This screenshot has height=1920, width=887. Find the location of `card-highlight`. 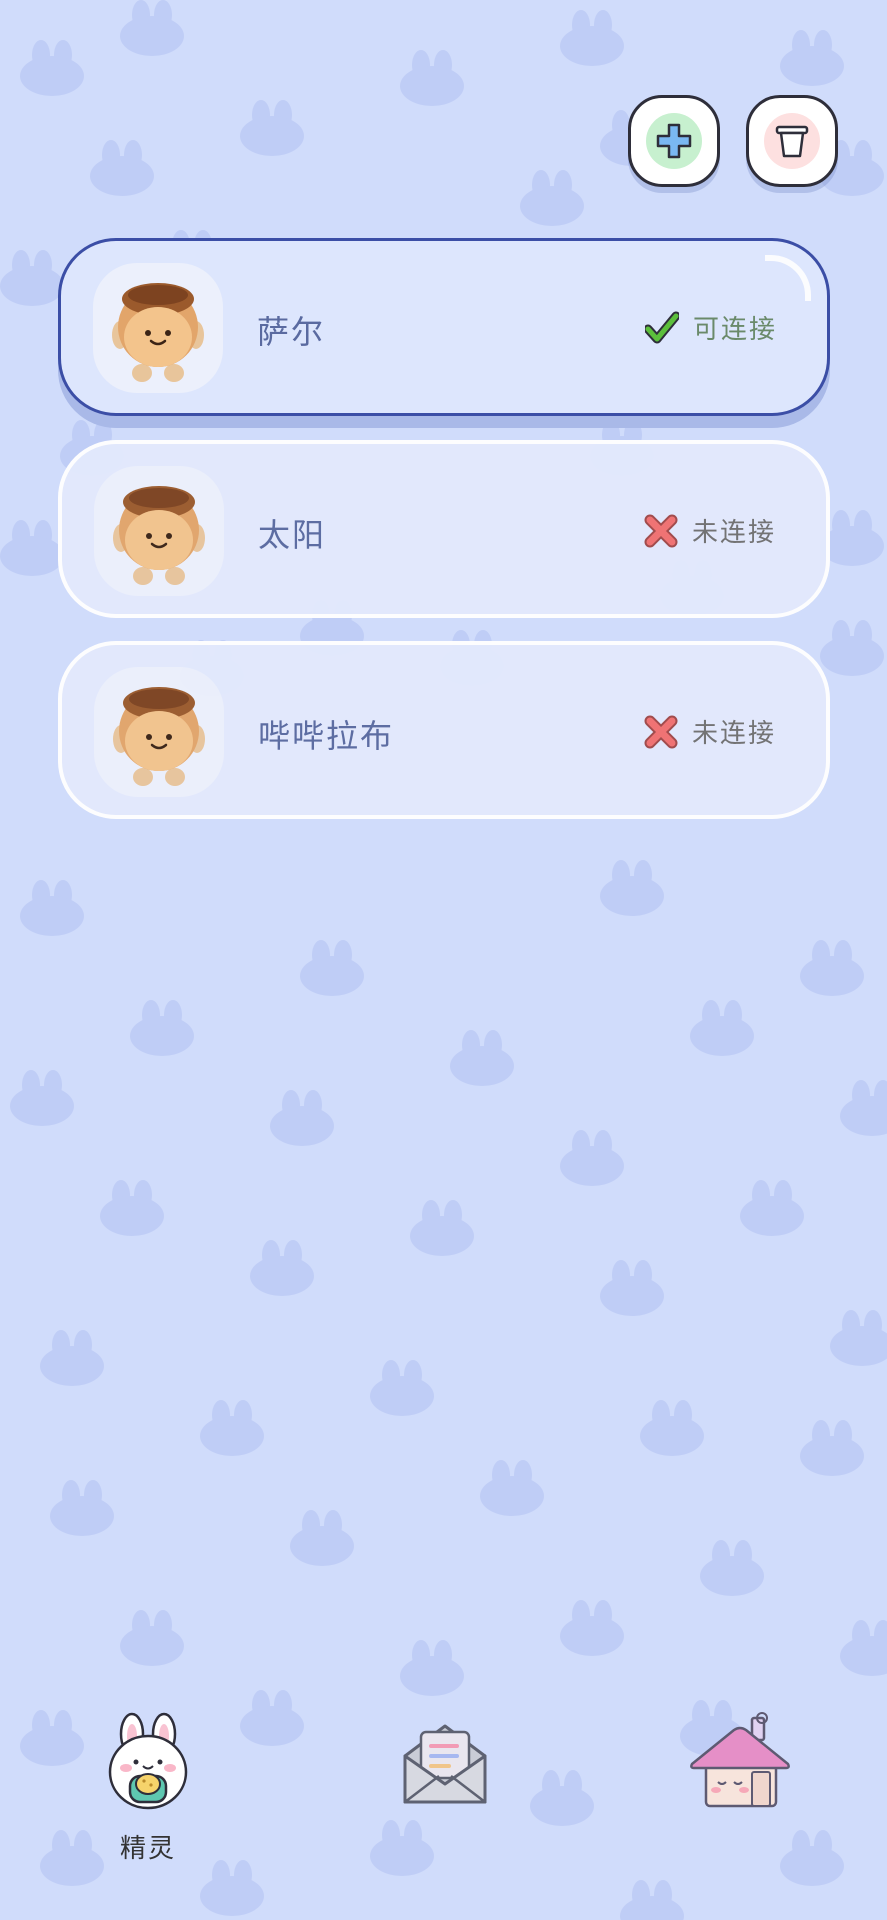

card-highlight is located at coordinates (788, 278).